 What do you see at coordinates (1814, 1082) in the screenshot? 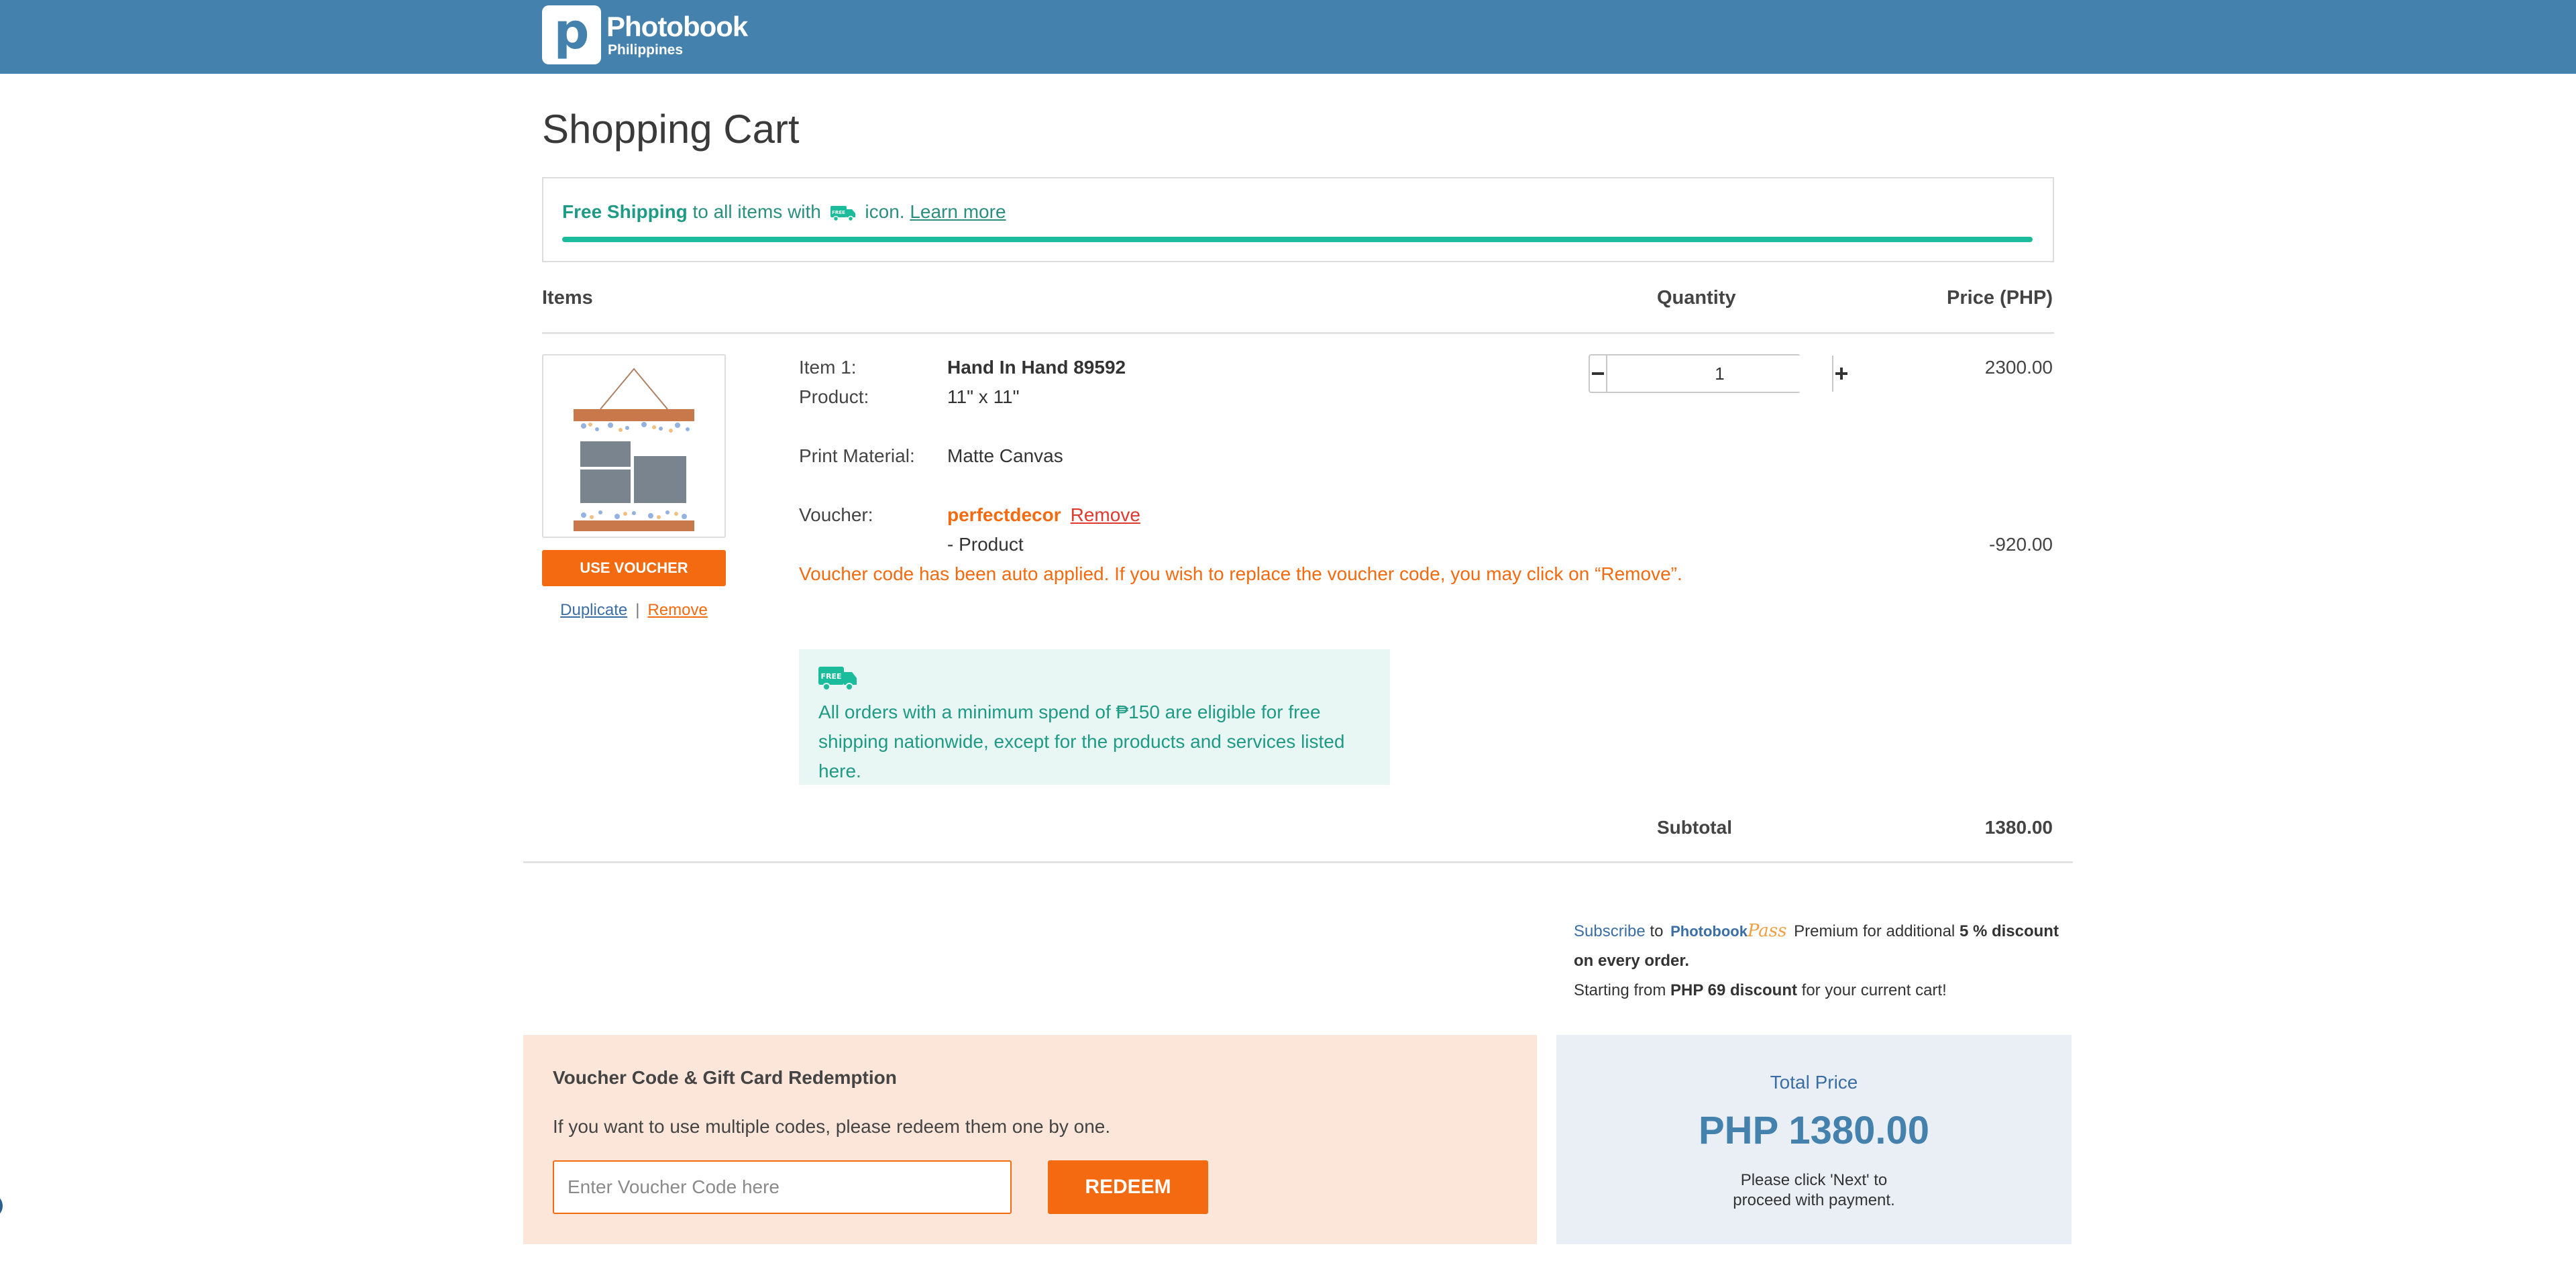
I see `total-price-label: Total Price` at bounding box center [1814, 1082].